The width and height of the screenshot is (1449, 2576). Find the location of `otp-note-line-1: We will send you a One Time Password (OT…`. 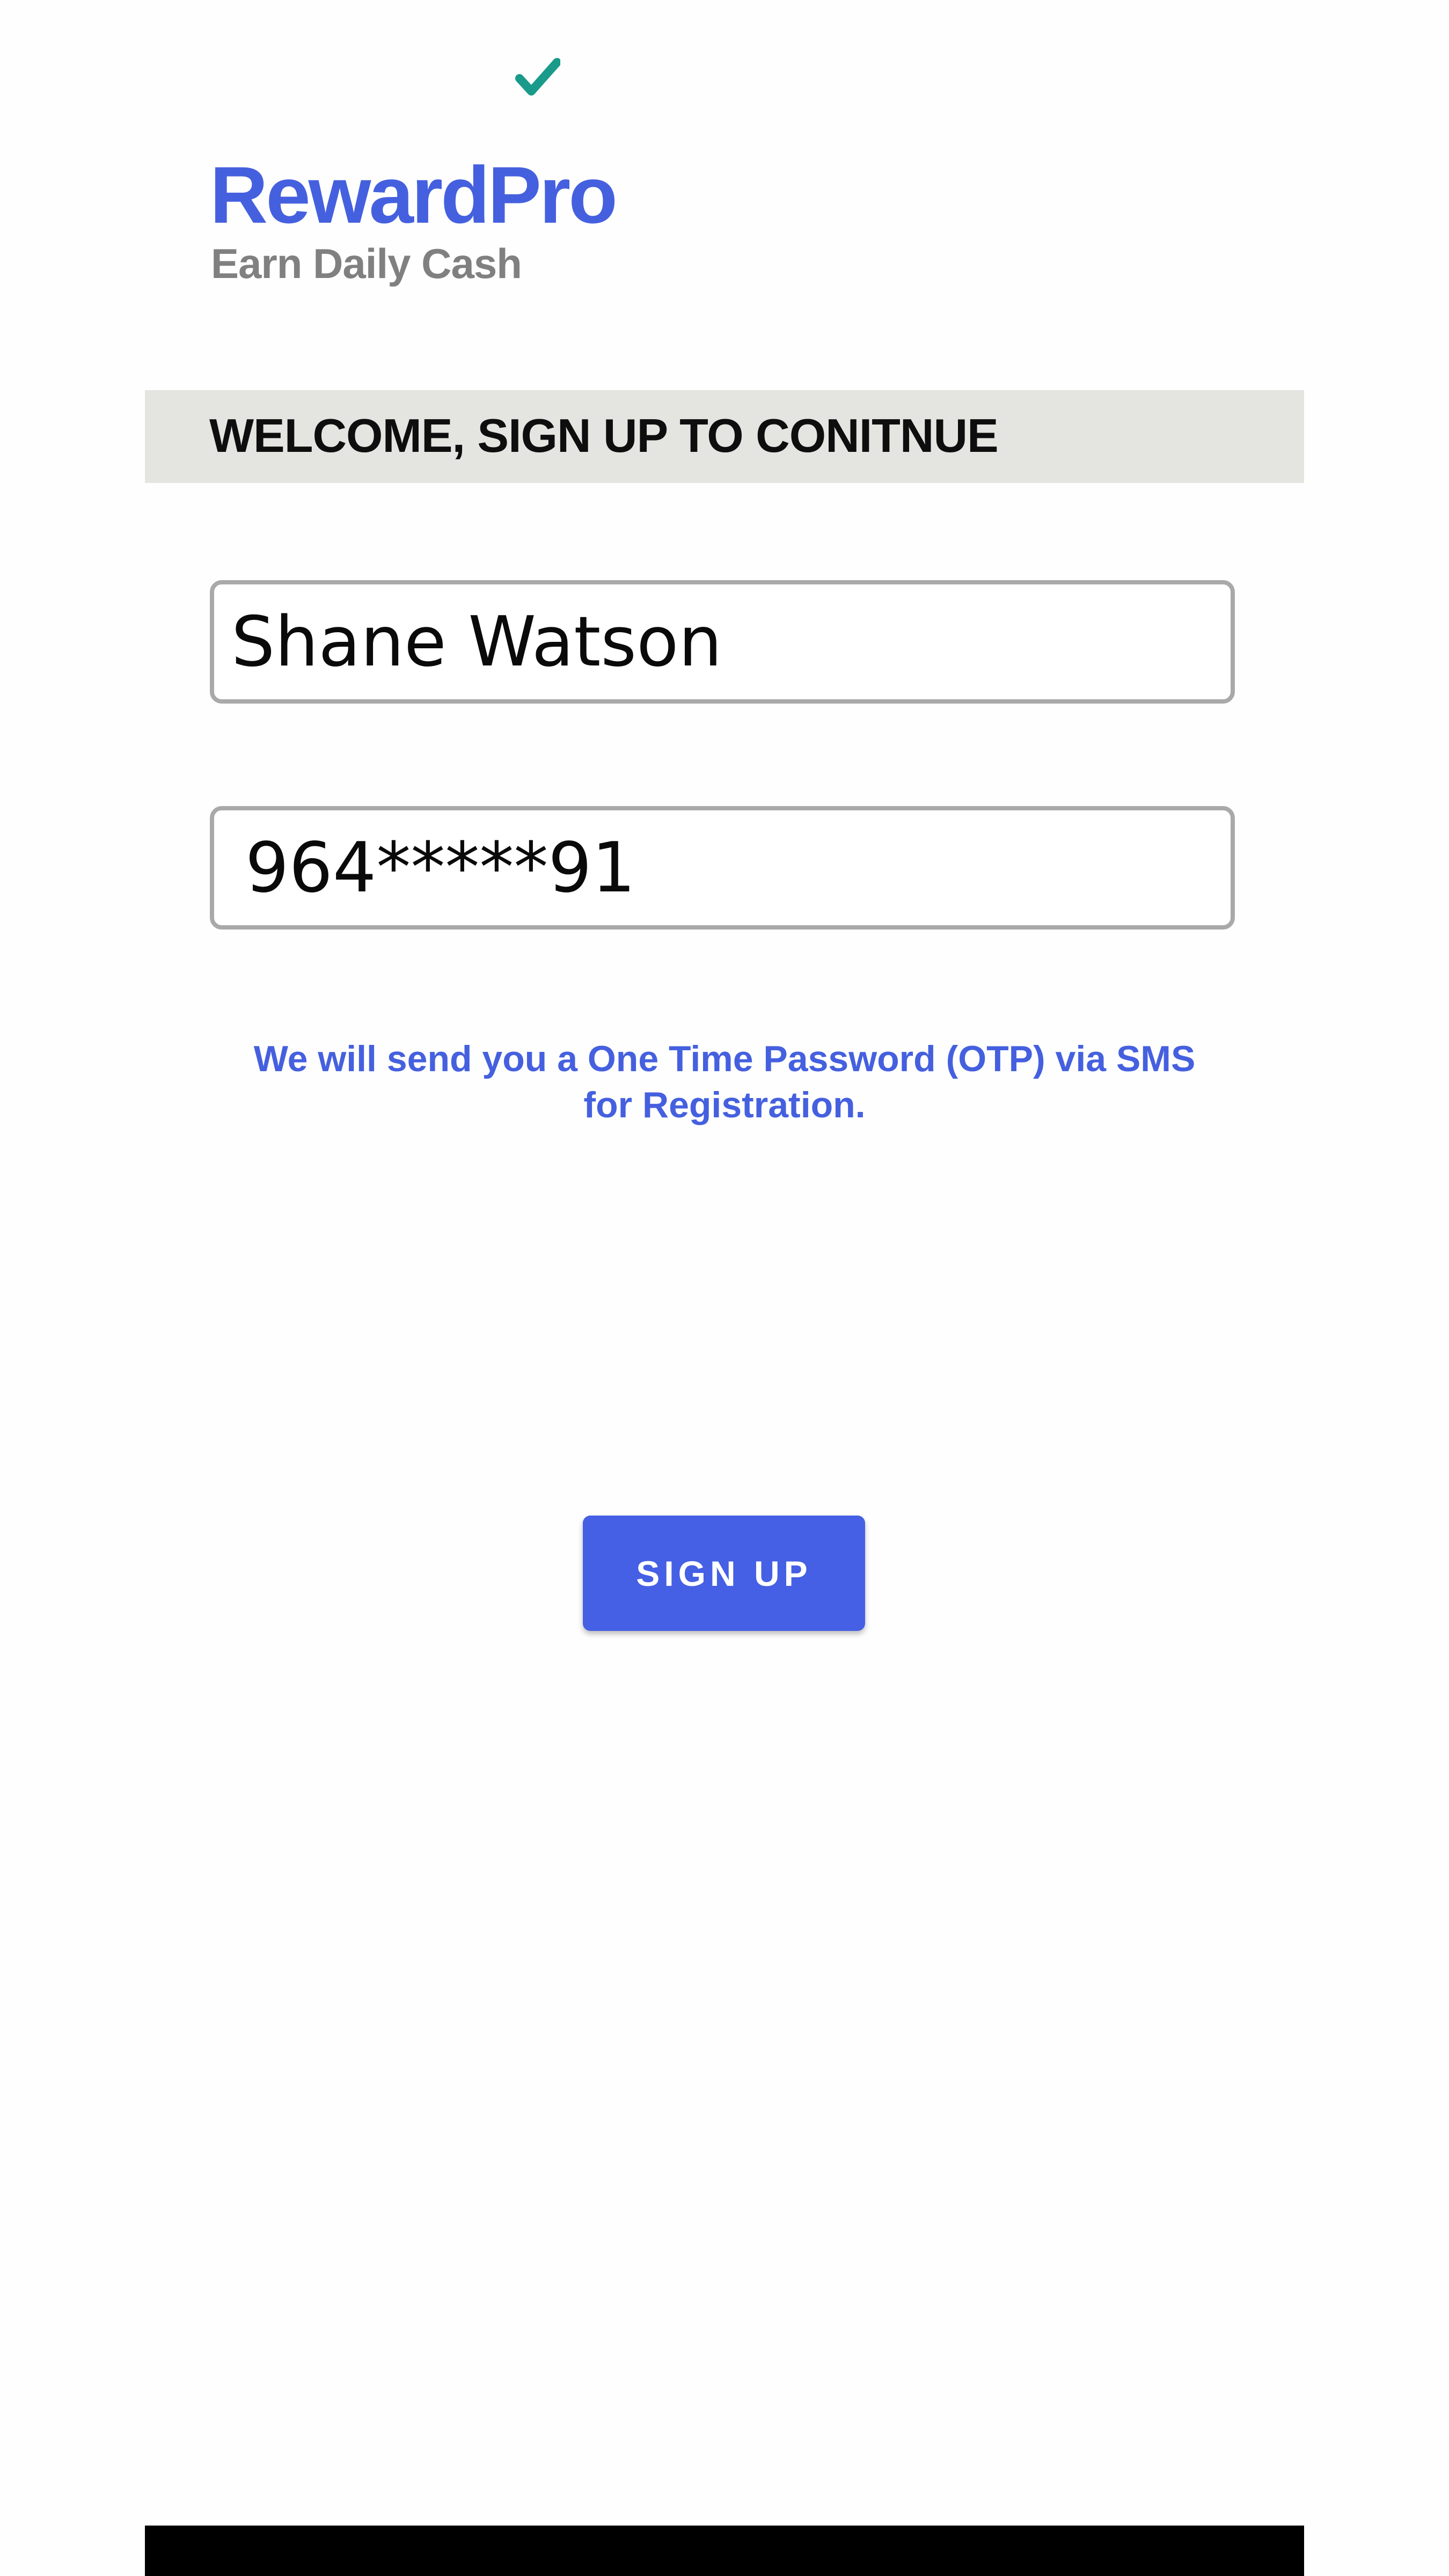

otp-note-line-1: We will send you a One Time Password (OT… is located at coordinates (724, 1058).